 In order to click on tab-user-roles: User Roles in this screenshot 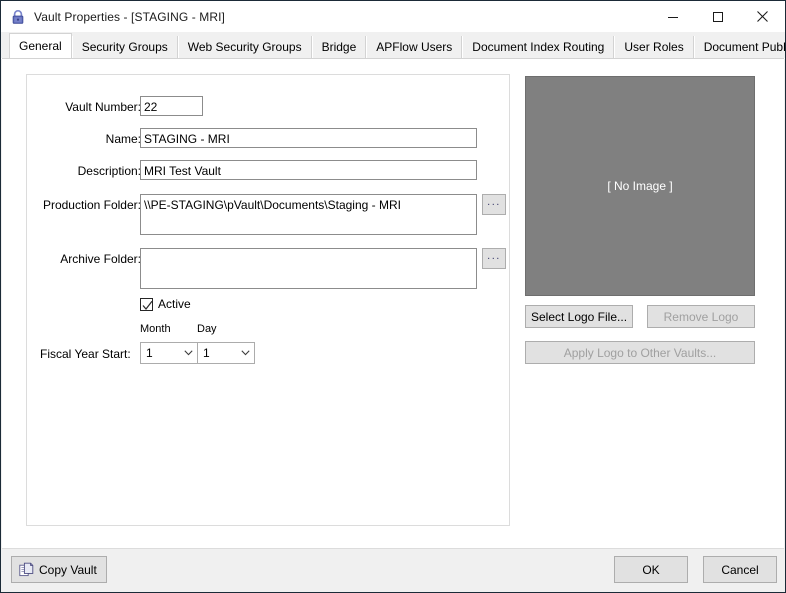, I will do `click(654, 47)`.